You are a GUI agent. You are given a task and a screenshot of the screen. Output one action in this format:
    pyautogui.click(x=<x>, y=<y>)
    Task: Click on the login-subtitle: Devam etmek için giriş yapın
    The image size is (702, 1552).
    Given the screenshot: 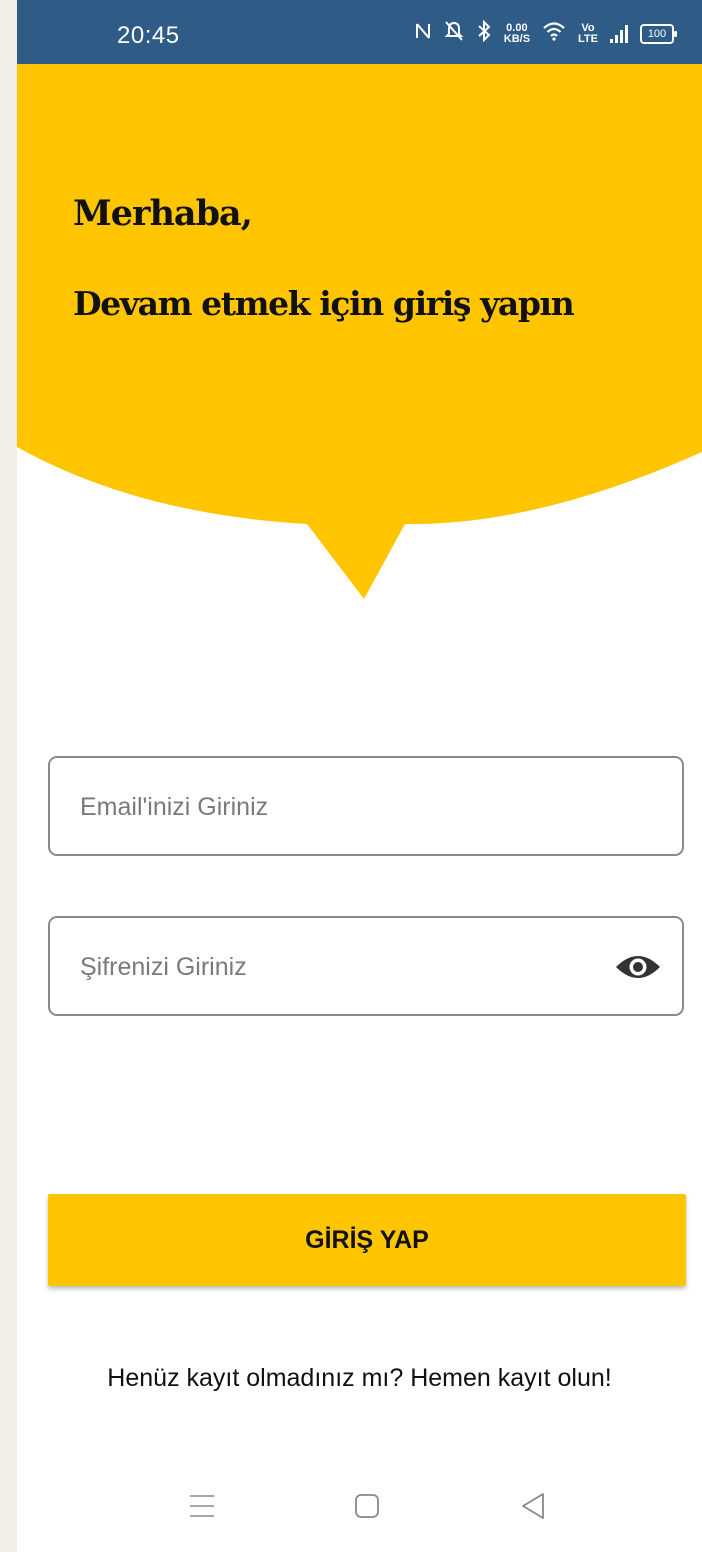 What is the action you would take?
    pyautogui.click(x=324, y=303)
    